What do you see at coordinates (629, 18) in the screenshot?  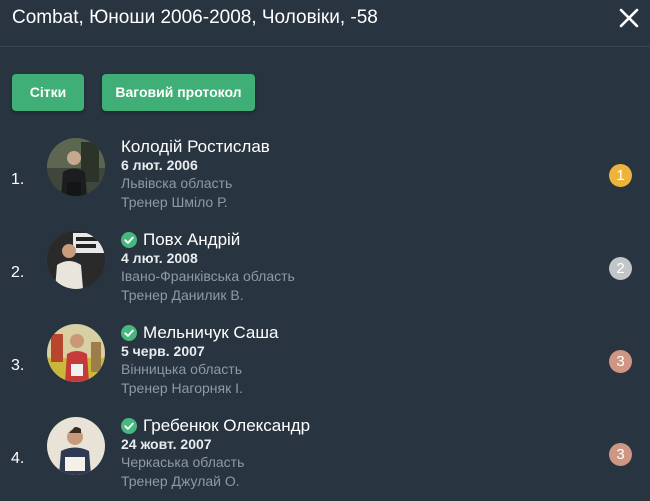 I see `close-icon` at bounding box center [629, 18].